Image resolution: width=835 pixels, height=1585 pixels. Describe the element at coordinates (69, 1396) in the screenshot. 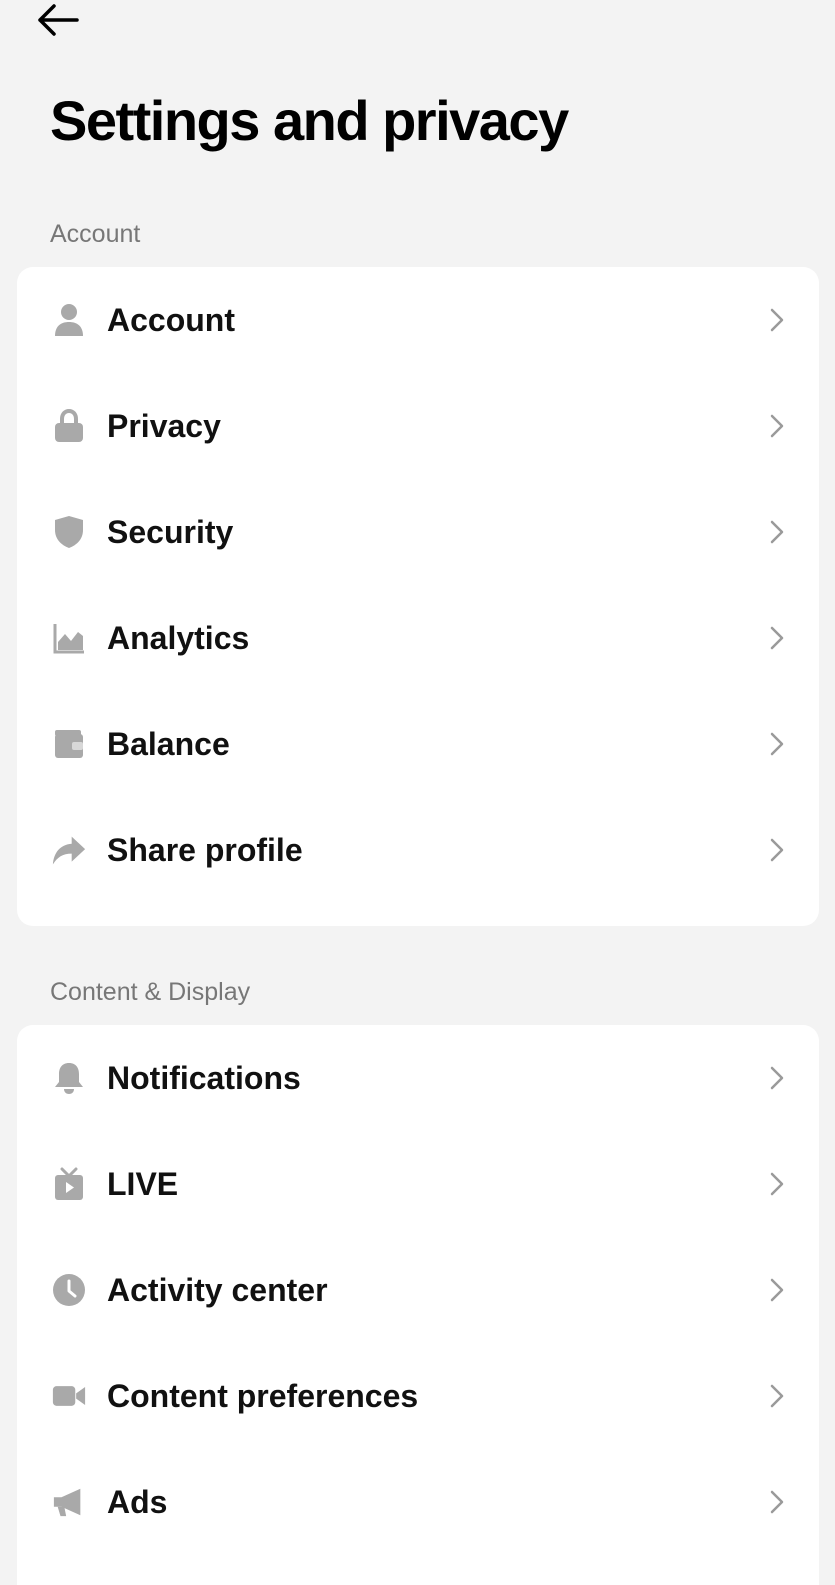

I see `video-camera-icon` at that location.